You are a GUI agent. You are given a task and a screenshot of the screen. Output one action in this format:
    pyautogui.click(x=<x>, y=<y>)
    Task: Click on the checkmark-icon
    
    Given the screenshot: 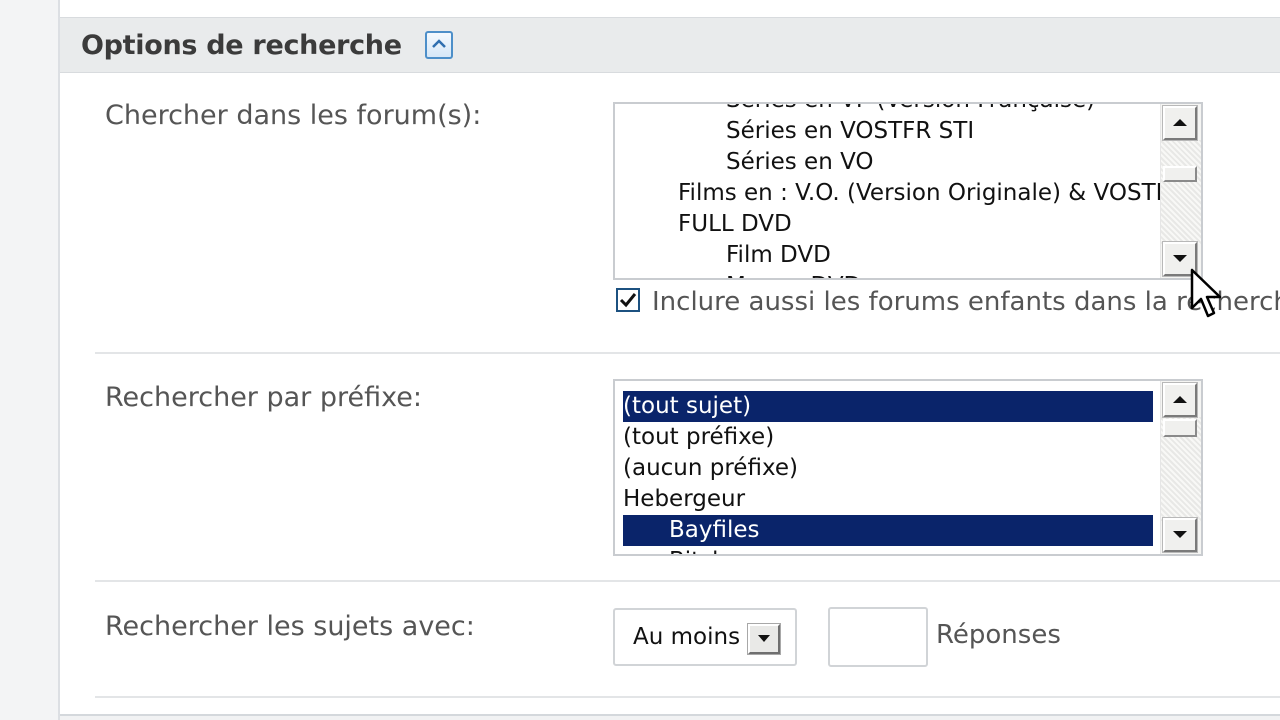 What is the action you would take?
    pyautogui.click(x=628, y=300)
    